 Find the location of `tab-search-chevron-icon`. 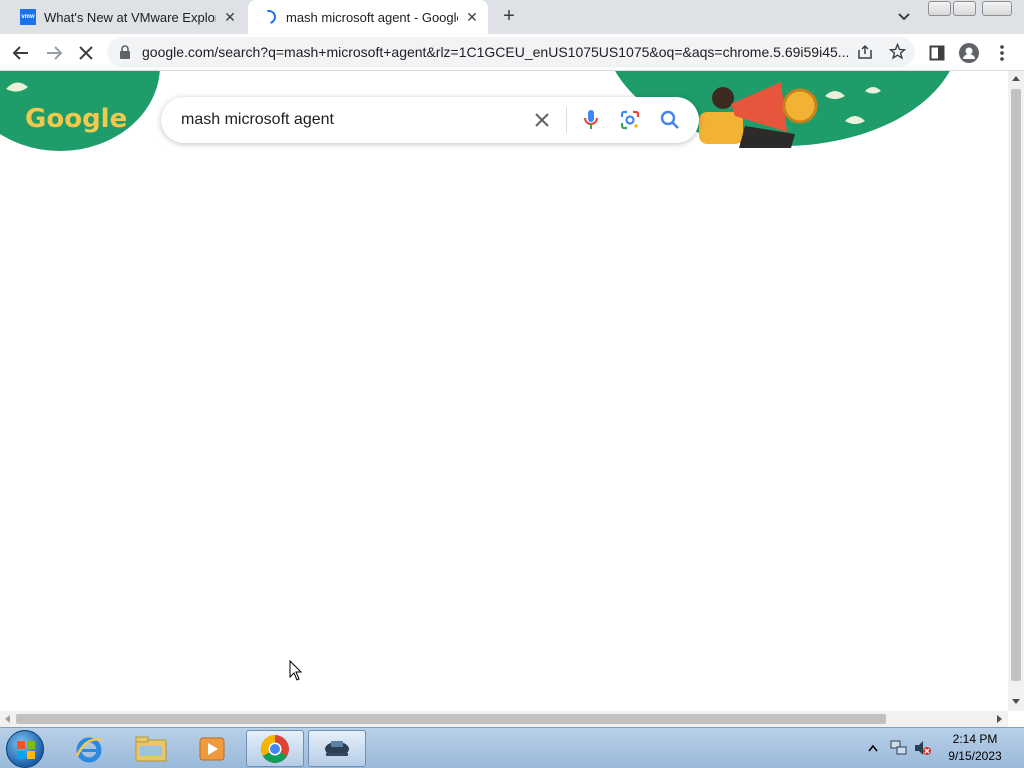

tab-search-chevron-icon is located at coordinates (904, 17).